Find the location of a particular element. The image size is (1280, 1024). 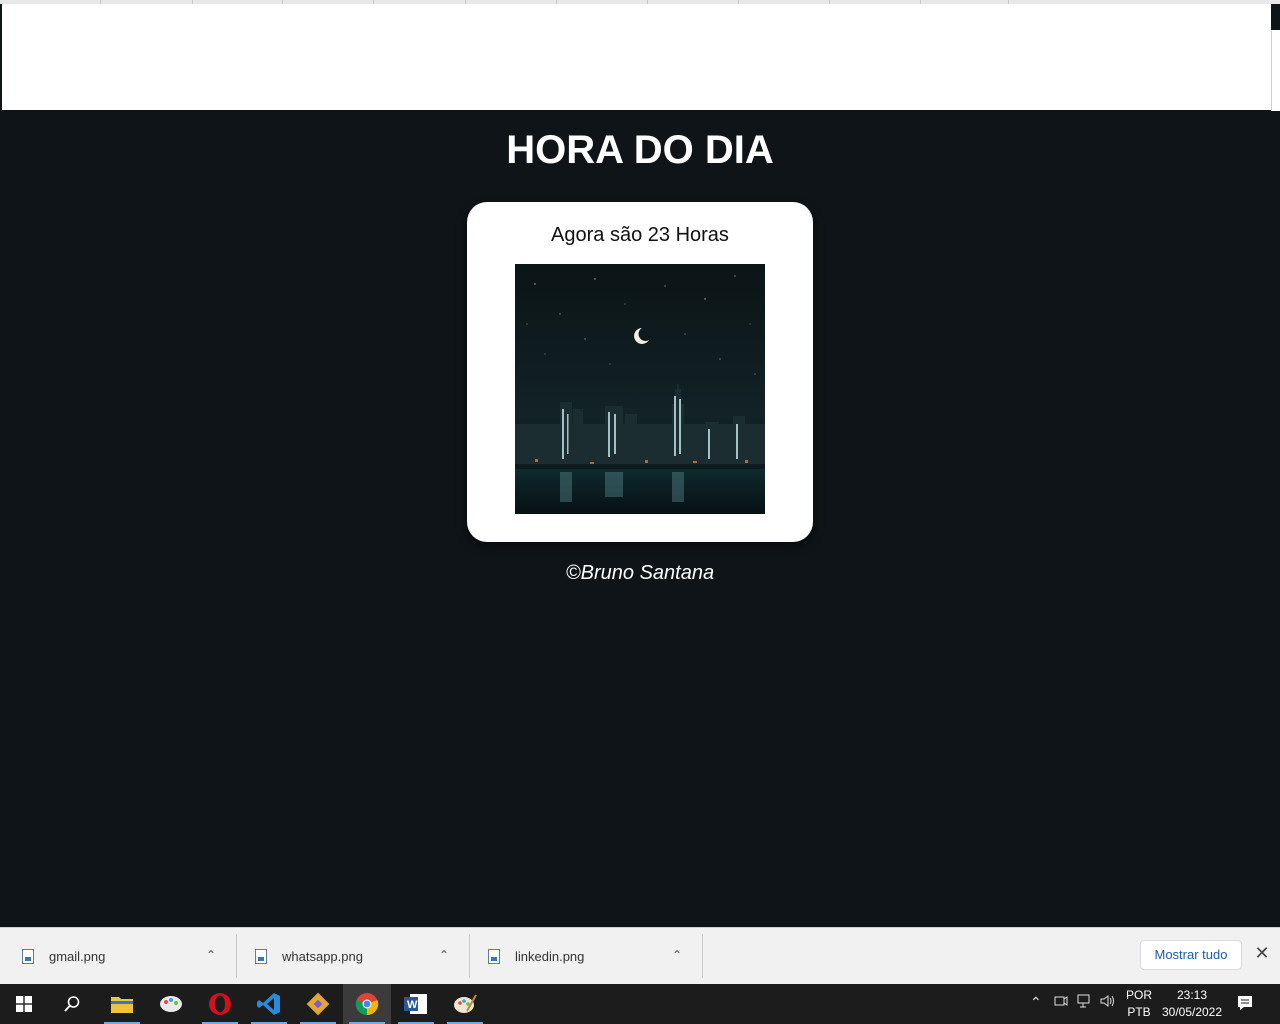

language-code: POR is located at coordinates (1138, 995).